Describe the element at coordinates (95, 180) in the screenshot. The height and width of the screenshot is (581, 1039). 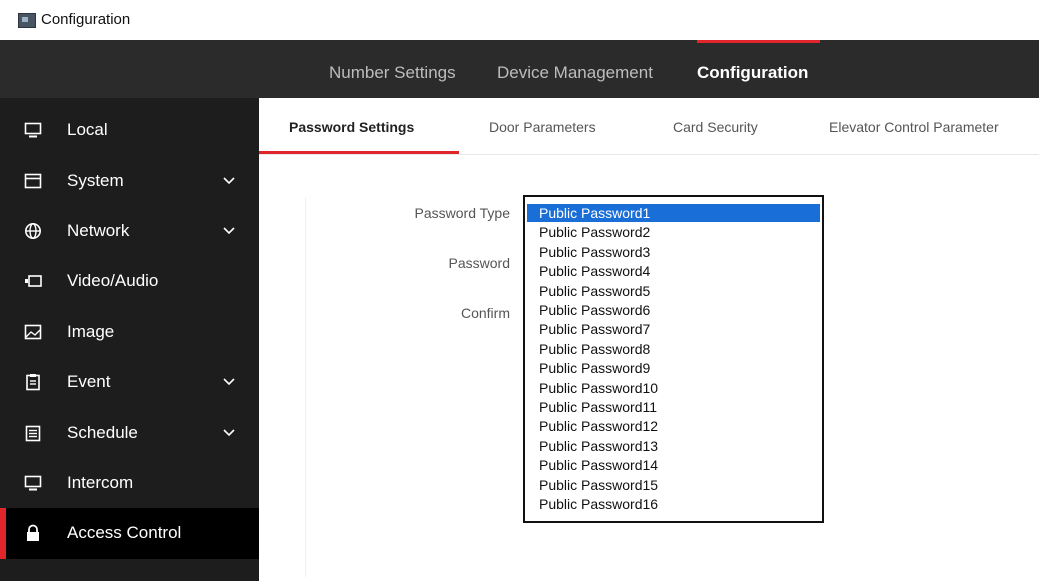
I see `sidebar-item-label: System` at that location.